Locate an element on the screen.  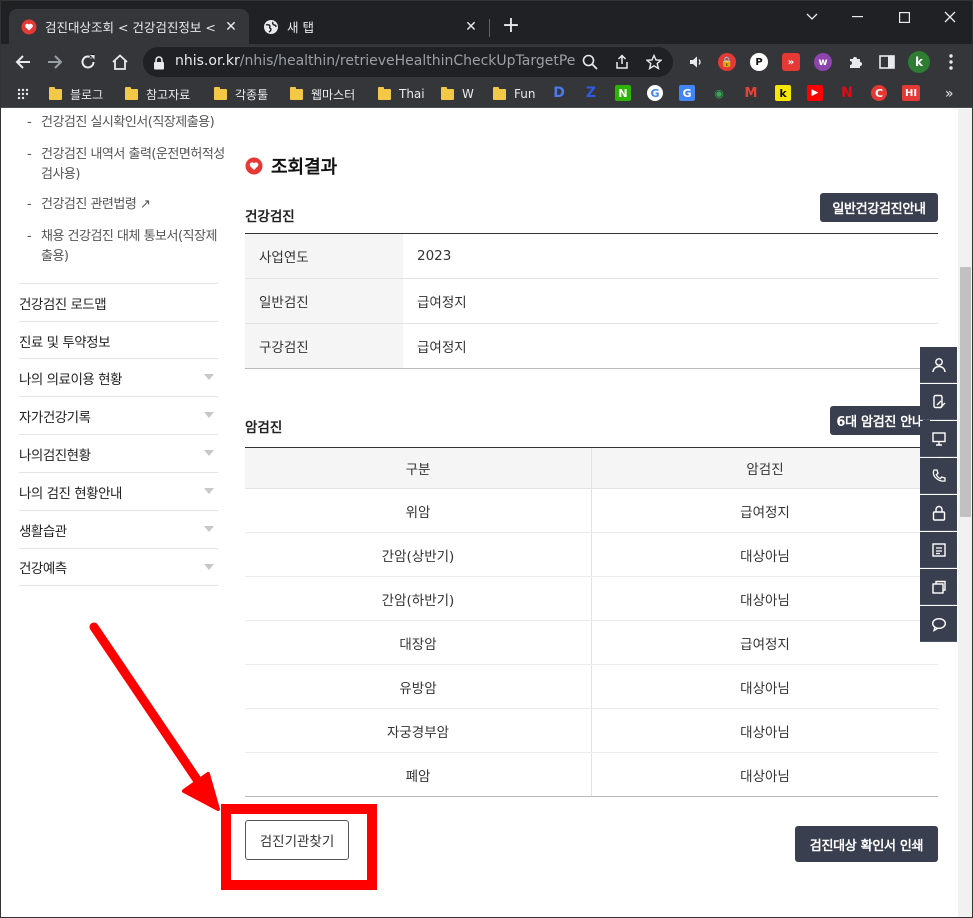
chat-icon is located at coordinates (938, 624).